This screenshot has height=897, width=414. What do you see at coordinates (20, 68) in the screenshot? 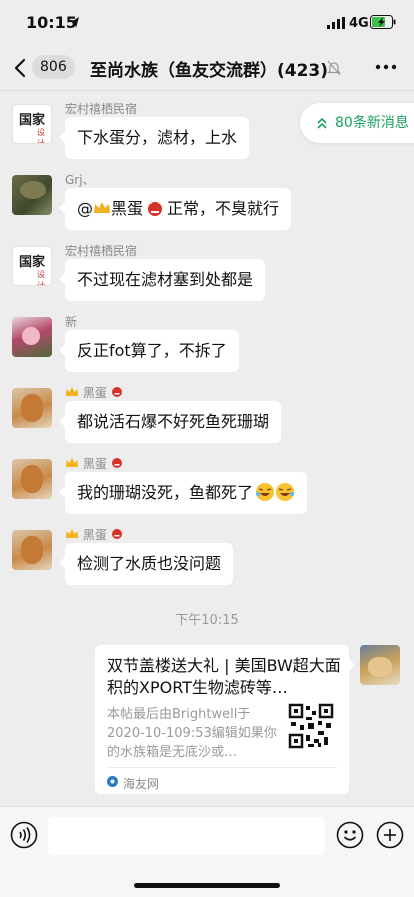
I see `back-chevron-icon` at bounding box center [20, 68].